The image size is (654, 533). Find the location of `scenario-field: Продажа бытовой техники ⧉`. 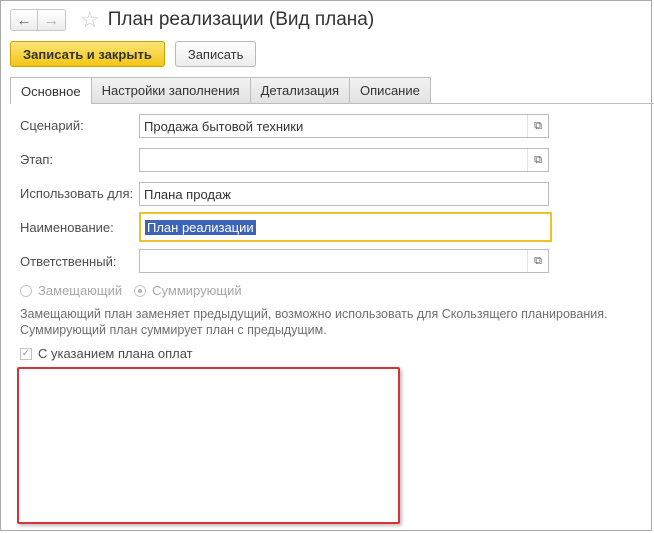

scenario-field: Продажа бытовой техники ⧉ is located at coordinates (344, 126).